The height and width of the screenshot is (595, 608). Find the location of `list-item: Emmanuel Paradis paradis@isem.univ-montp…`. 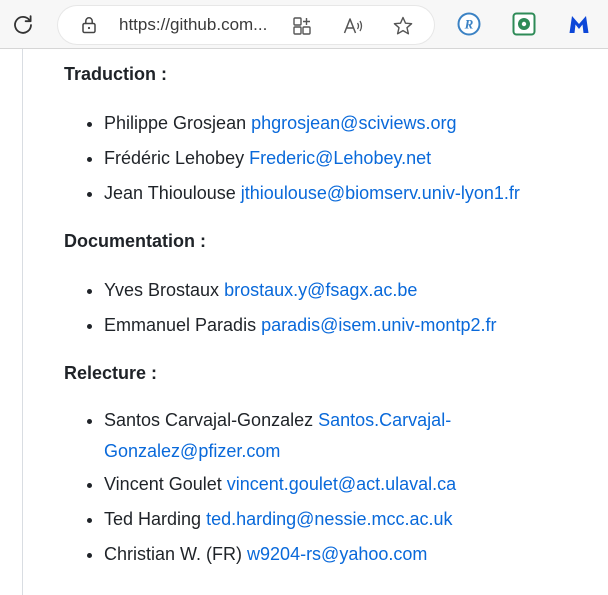

list-item: Emmanuel Paradis paradis@isem.univ-montp… is located at coordinates (354, 325).